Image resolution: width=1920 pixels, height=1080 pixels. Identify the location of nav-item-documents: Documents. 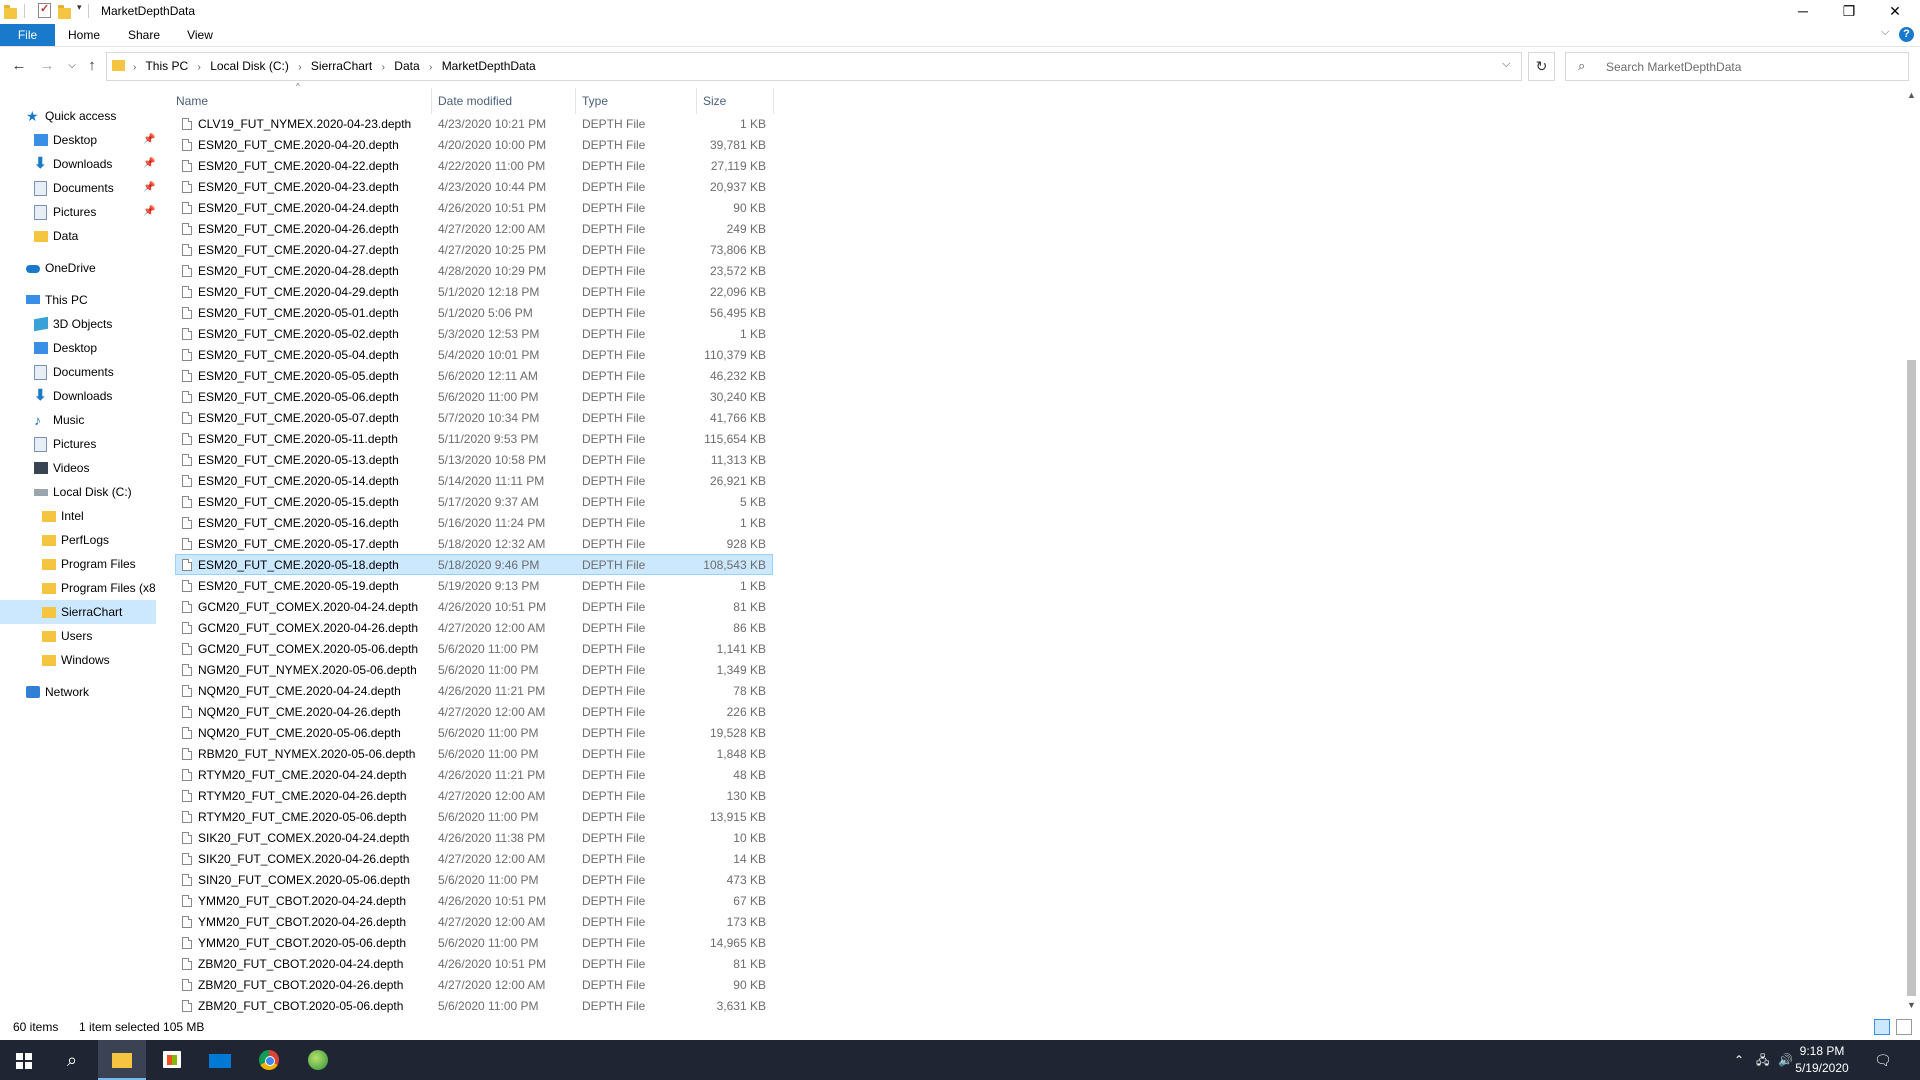
(78, 372).